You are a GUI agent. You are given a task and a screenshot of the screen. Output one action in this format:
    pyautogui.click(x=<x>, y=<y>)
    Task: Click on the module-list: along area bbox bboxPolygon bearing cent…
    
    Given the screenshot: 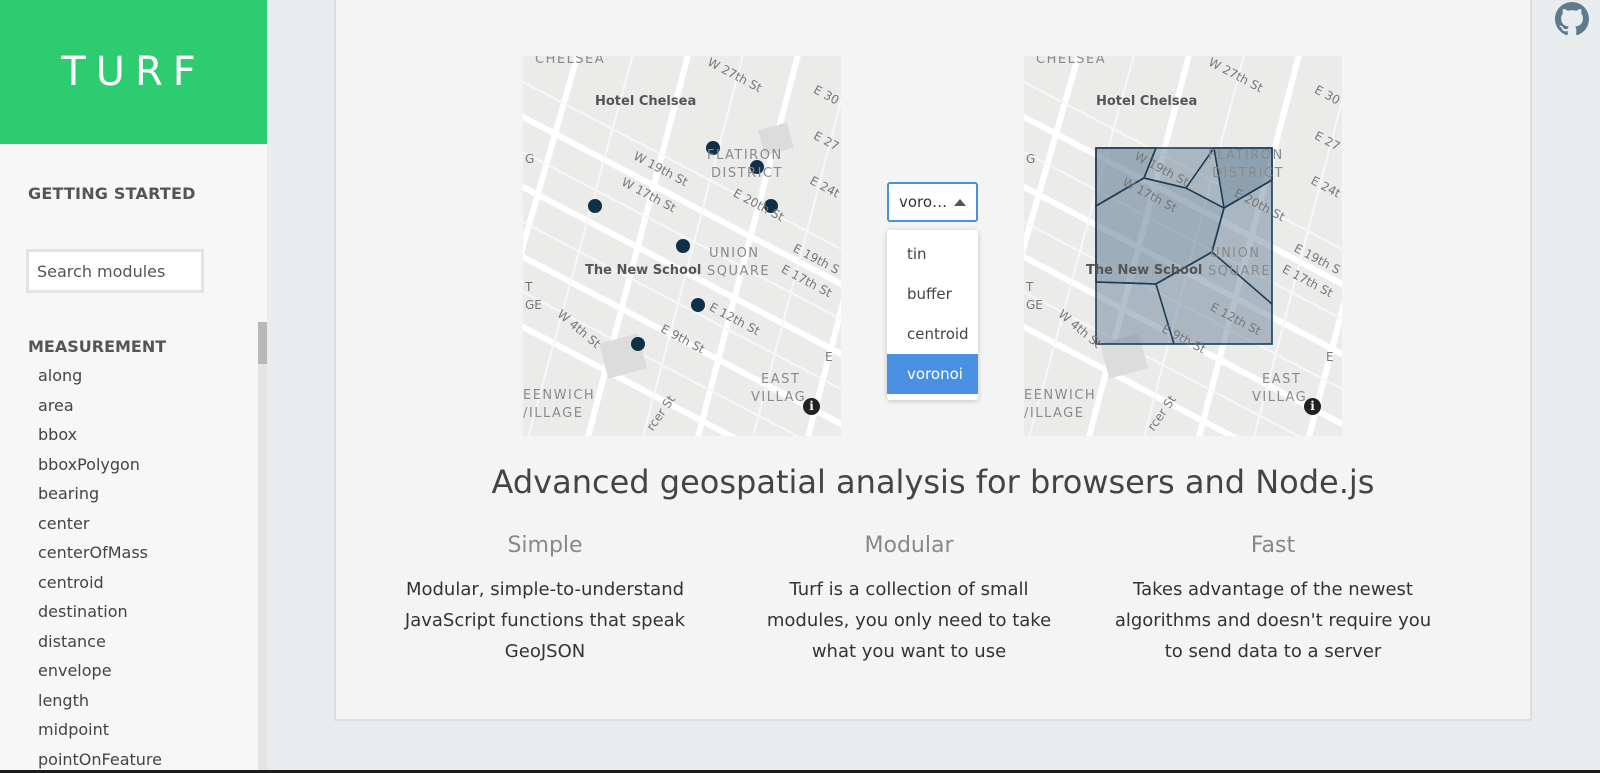 What is the action you would take?
    pyautogui.click(x=100, y=567)
    